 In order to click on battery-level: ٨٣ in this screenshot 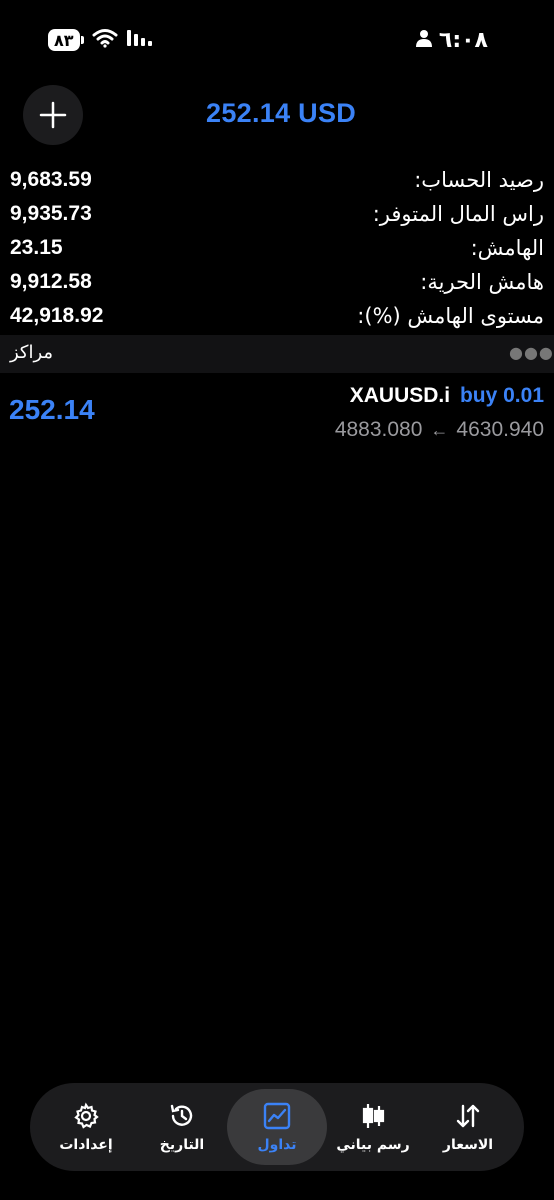, I will do `click(64, 40)`.